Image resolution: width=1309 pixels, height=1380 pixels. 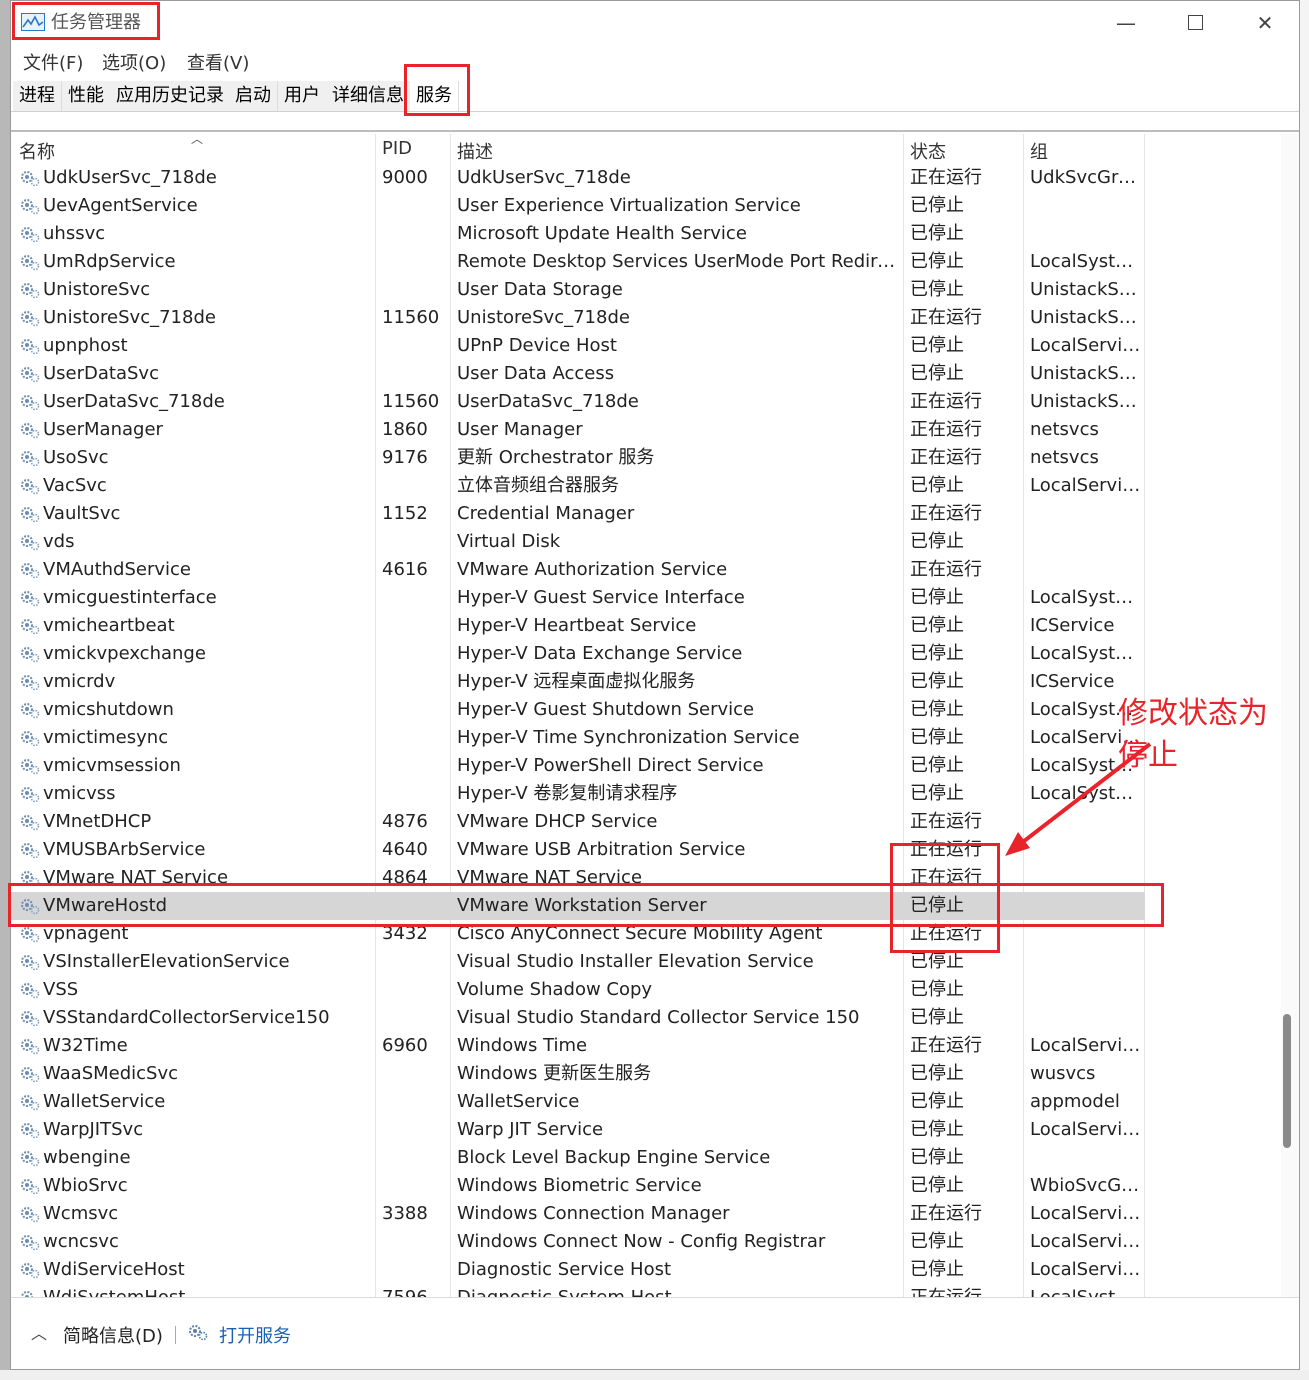 What do you see at coordinates (578, 682) in the screenshot?
I see `table-row: vmicrdv Hyper-V 远程桌面虚拟化服务 已停止 ICService` at bounding box center [578, 682].